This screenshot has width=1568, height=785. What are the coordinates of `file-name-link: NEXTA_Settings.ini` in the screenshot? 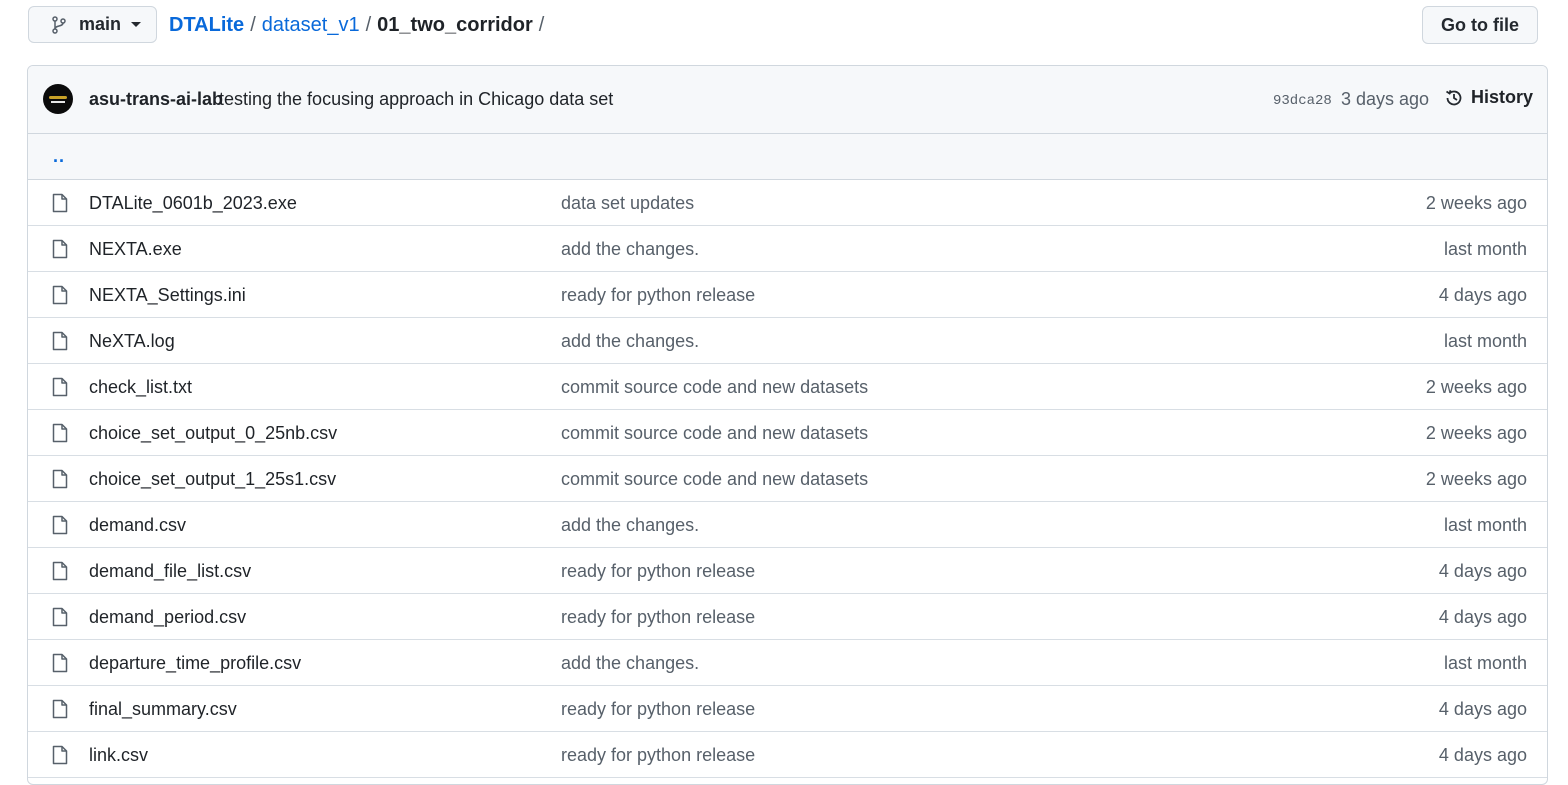 It's located at (167, 295).